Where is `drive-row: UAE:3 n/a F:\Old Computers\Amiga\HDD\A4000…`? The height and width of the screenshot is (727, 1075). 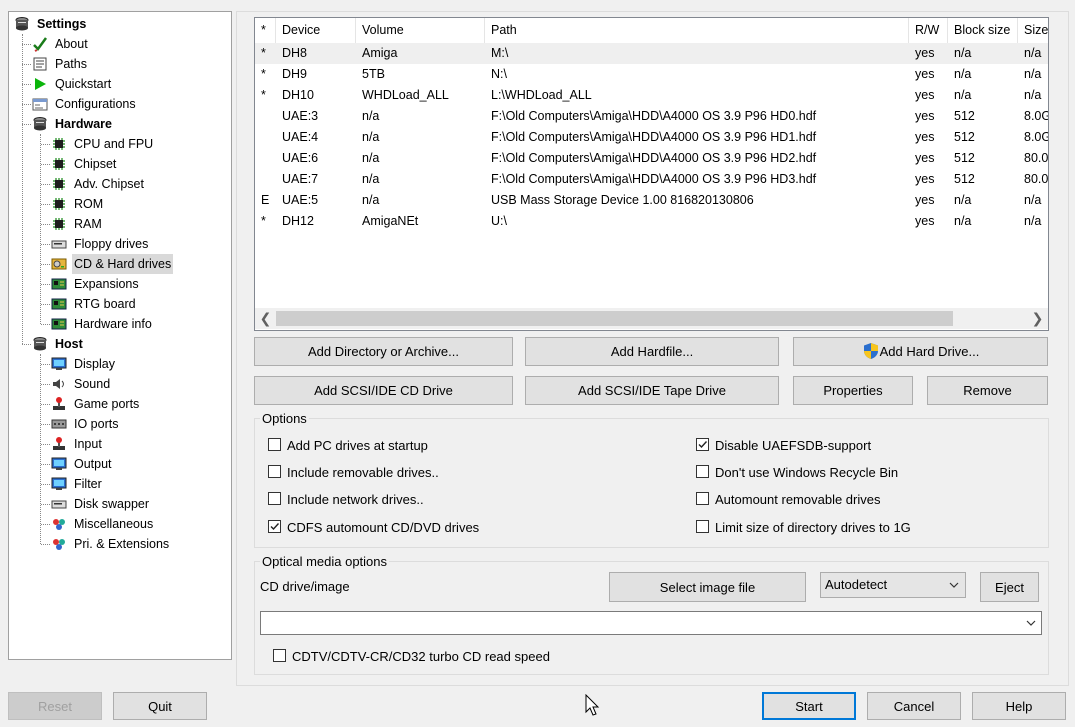 drive-row: UAE:3 n/a F:\Old Computers\Amiga\HDD\A4000… is located at coordinates (651, 116).